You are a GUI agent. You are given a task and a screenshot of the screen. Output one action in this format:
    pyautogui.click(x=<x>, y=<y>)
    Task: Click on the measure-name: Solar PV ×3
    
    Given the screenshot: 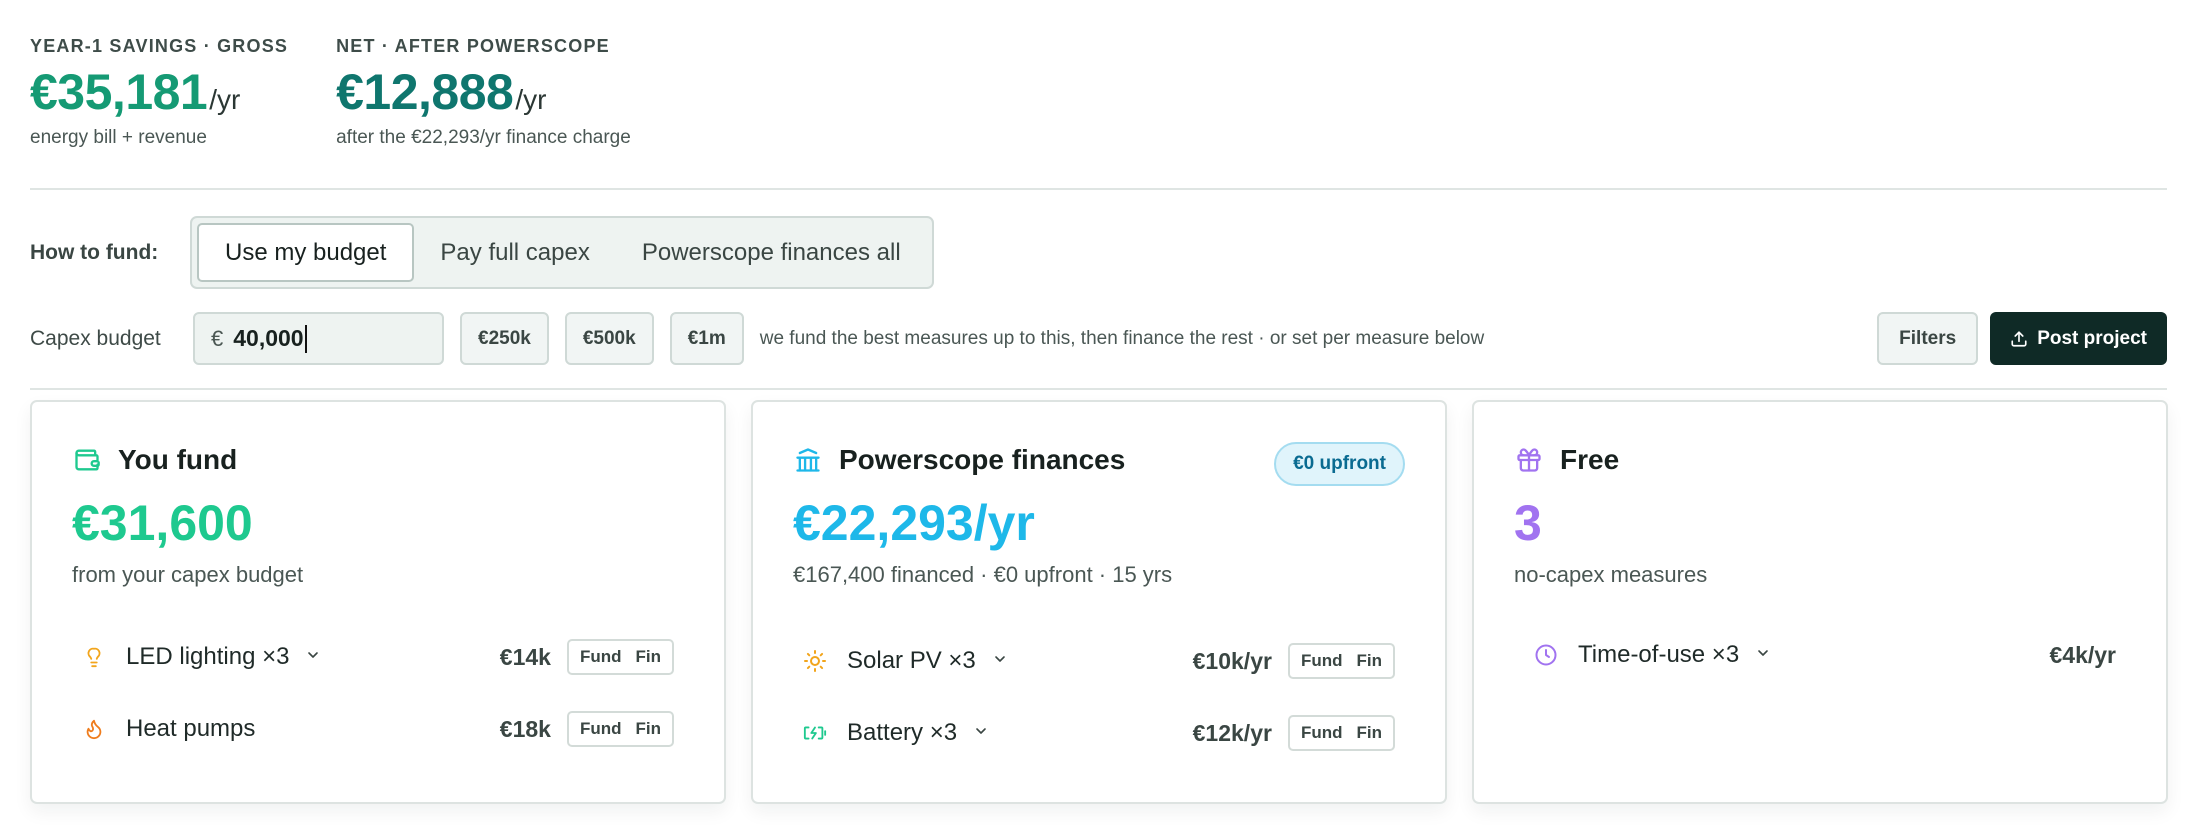 What is the action you would take?
    pyautogui.click(x=911, y=660)
    